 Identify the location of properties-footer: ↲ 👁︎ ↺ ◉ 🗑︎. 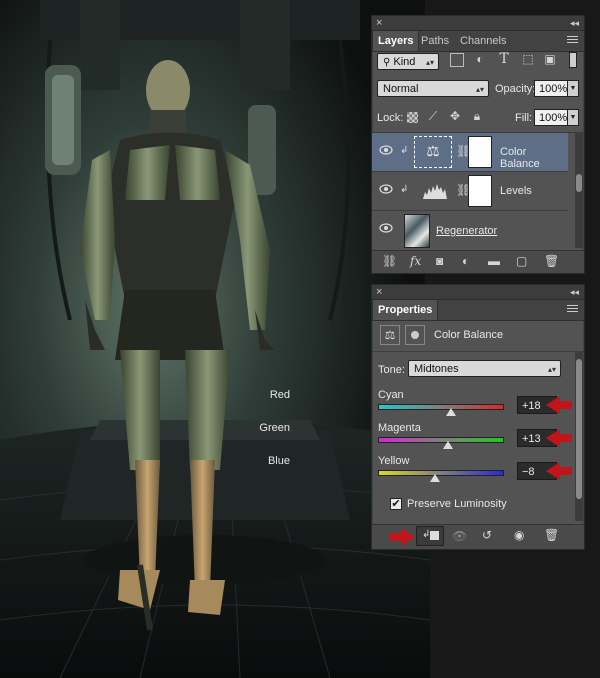
(478, 536).